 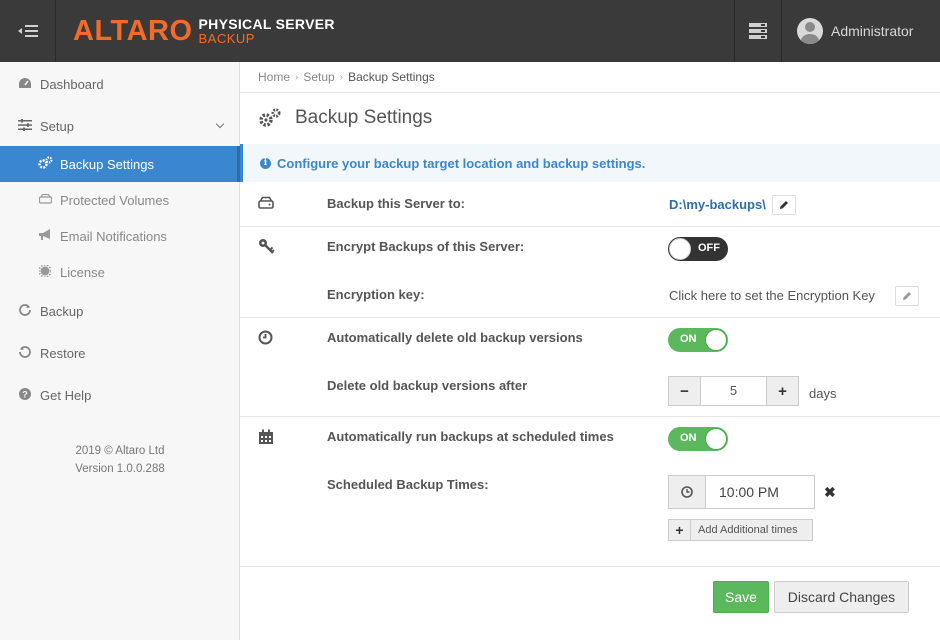 What do you see at coordinates (841, 597) in the screenshot?
I see `discard-changes-button: Discard Changes` at bounding box center [841, 597].